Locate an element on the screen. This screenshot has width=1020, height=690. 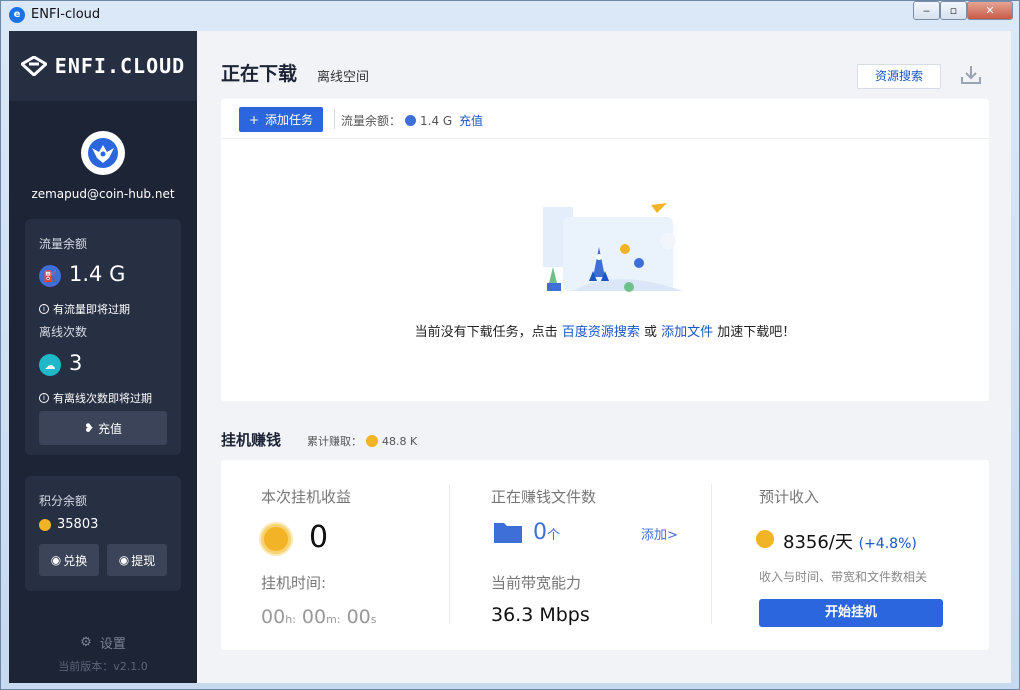
files-value: 0 is located at coordinates (540, 532).